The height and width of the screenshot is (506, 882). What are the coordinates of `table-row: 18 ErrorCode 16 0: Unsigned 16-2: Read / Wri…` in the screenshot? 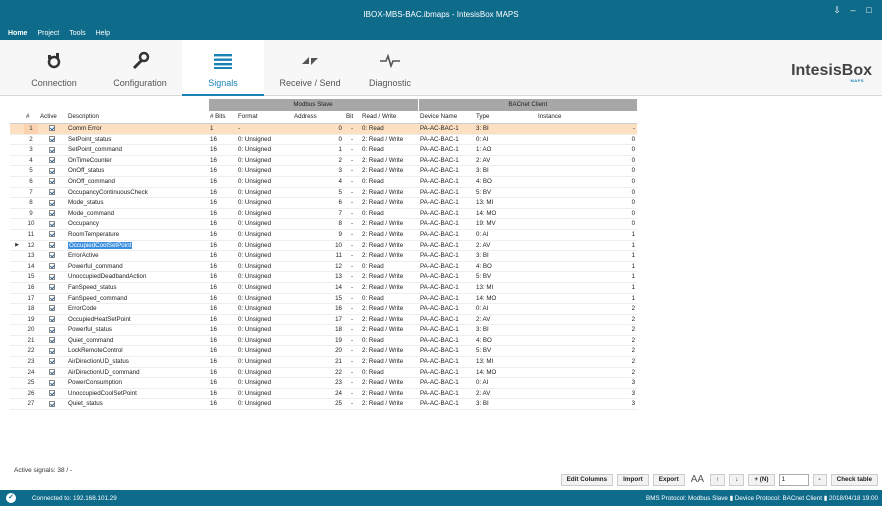 It's located at (324, 309).